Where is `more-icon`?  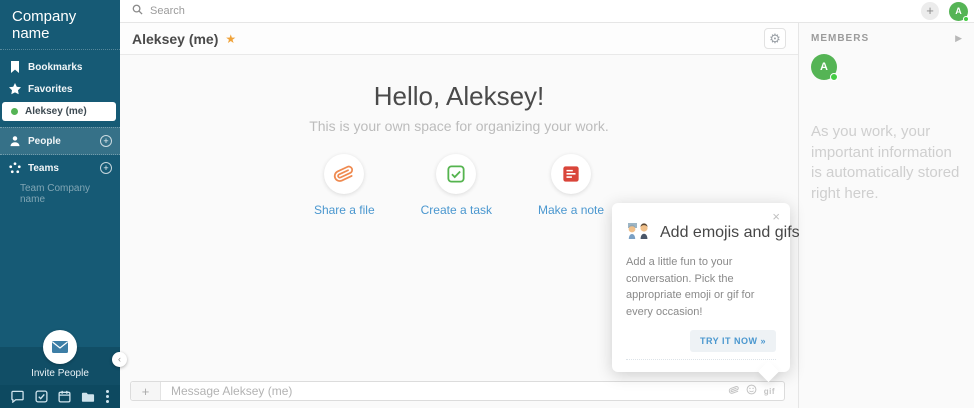
more-icon is located at coordinates (107, 396).